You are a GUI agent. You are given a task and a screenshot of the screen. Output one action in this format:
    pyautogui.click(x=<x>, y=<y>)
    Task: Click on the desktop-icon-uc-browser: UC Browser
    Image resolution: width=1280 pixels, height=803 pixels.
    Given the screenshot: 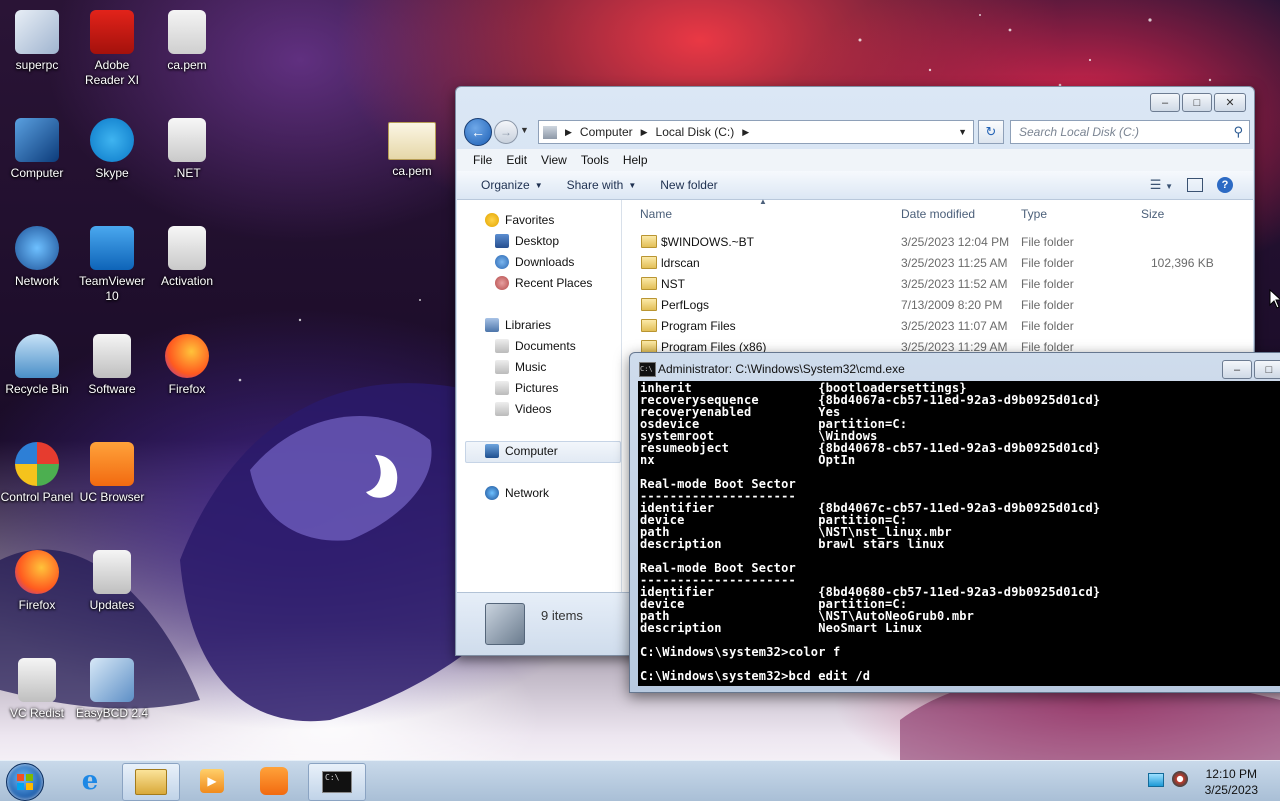 What is the action you would take?
    pyautogui.click(x=112, y=473)
    